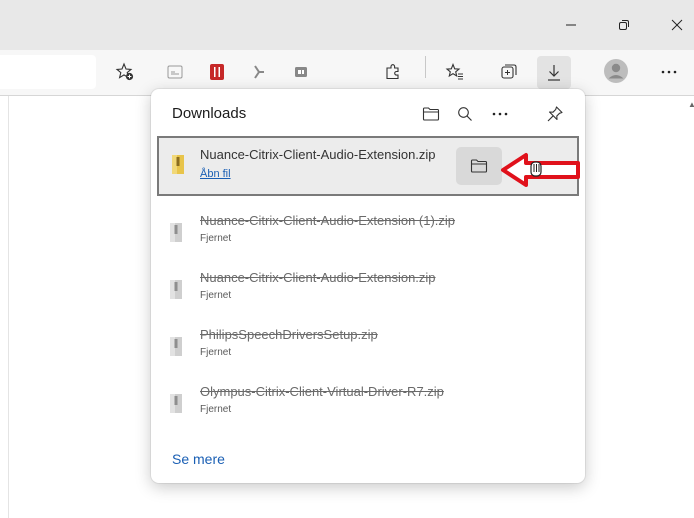 The image size is (694, 518). Describe the element at coordinates (368, 346) in the screenshot. I see `download-item: PhilipsSpeechDriversSetup.zip Fjernet` at that location.